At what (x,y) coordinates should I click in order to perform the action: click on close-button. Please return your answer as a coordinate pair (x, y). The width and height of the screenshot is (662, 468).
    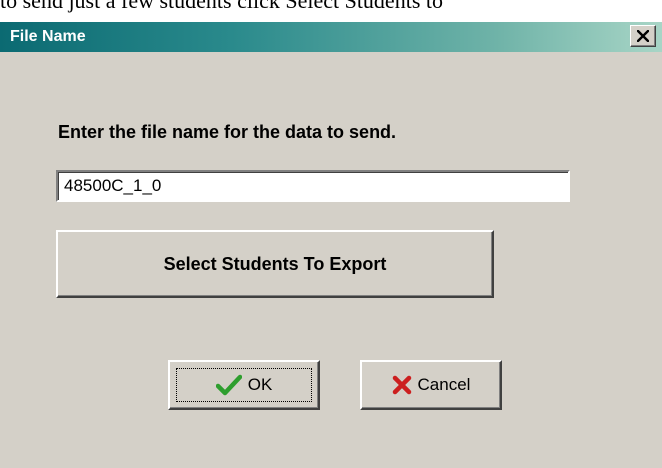
    Looking at the image, I should click on (643, 36).